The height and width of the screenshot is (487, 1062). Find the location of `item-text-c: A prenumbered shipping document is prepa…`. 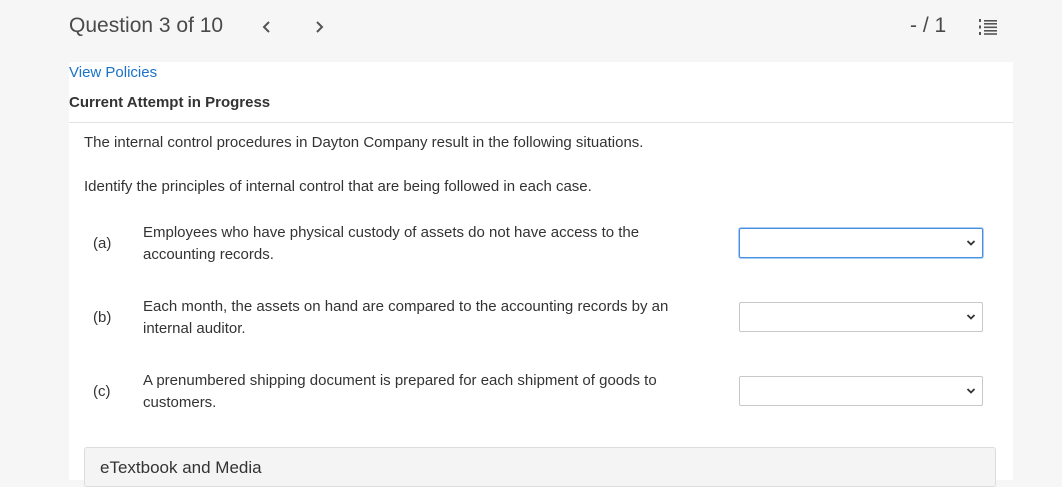

item-text-c: A prenumbered shipping document is prepa… is located at coordinates (400, 391).